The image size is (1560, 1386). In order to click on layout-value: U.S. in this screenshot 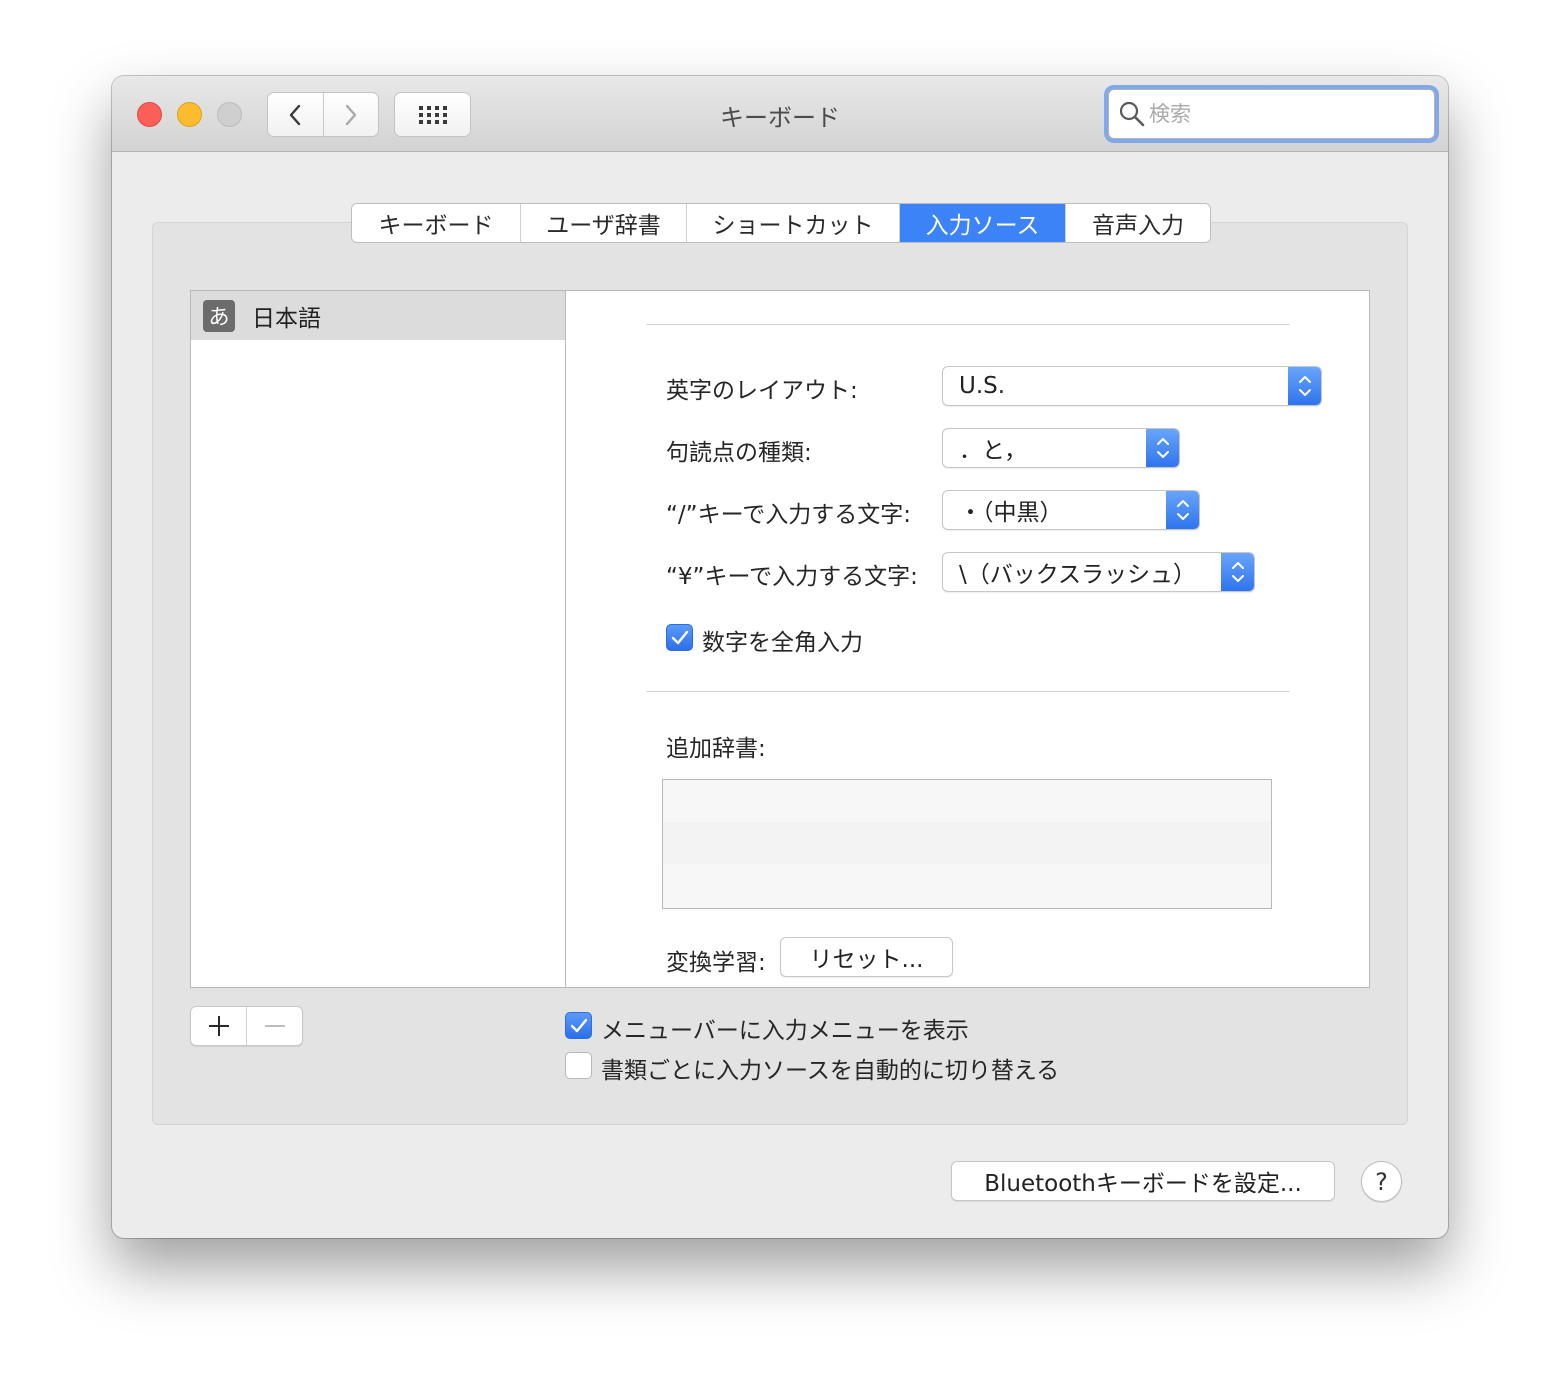, I will do `click(982, 386)`.